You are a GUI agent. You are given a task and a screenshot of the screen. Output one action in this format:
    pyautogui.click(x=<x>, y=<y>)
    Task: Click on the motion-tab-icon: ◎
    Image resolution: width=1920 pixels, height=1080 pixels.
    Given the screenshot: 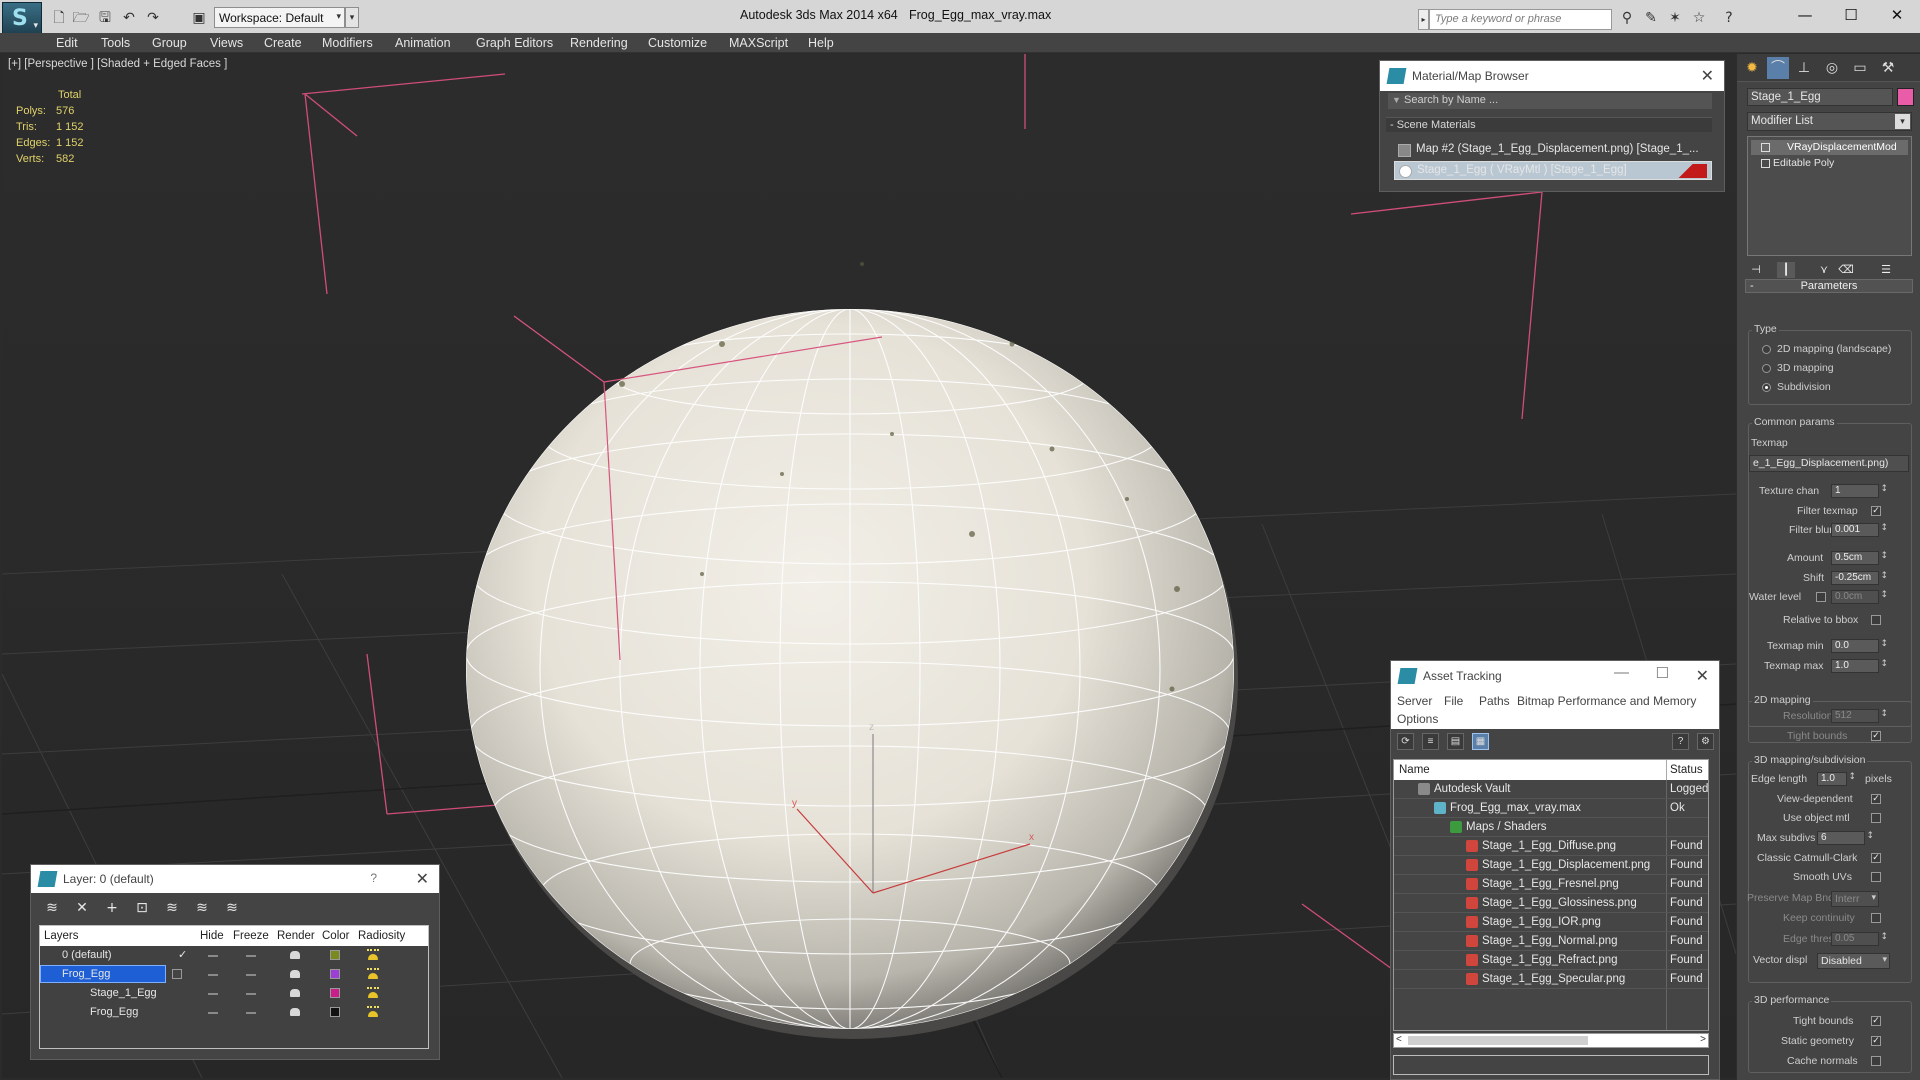 What is the action you would take?
    pyautogui.click(x=1832, y=68)
    